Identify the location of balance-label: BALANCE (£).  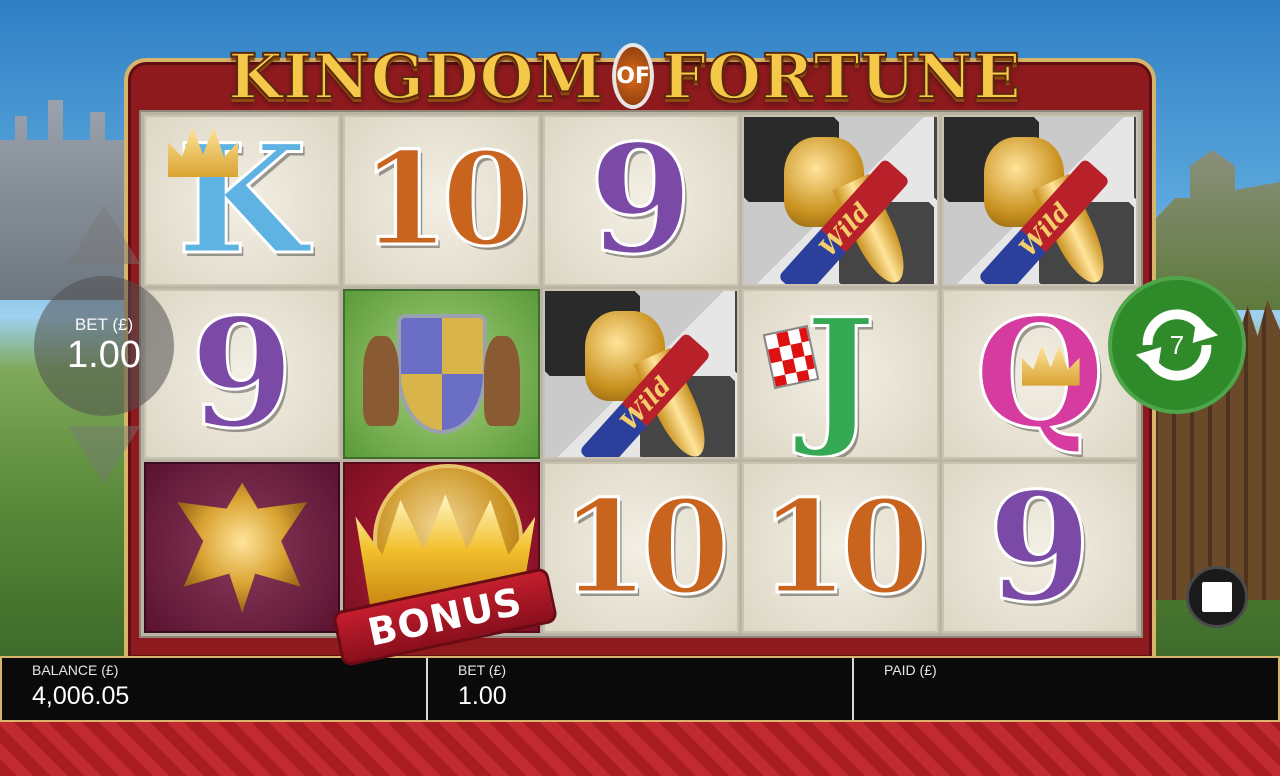
(75, 670).